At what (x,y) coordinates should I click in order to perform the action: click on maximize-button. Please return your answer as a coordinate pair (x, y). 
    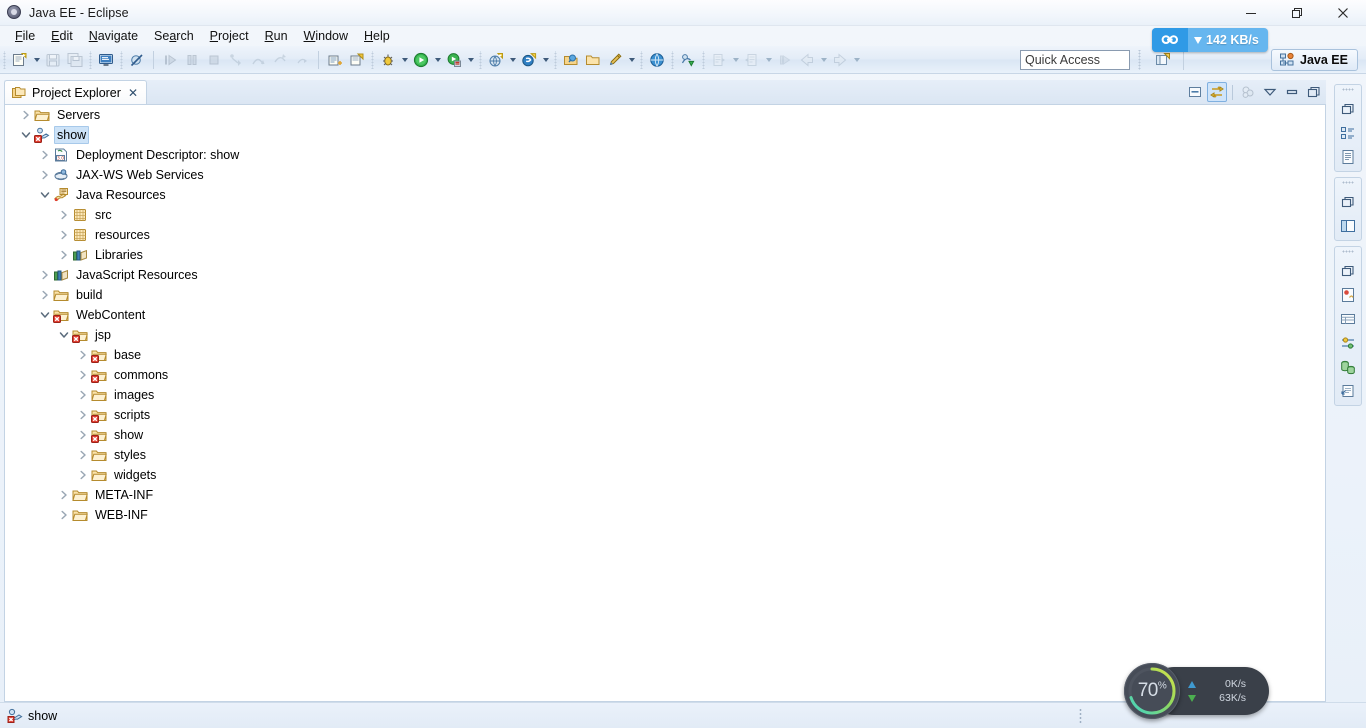
    Looking at the image, I should click on (1297, 13).